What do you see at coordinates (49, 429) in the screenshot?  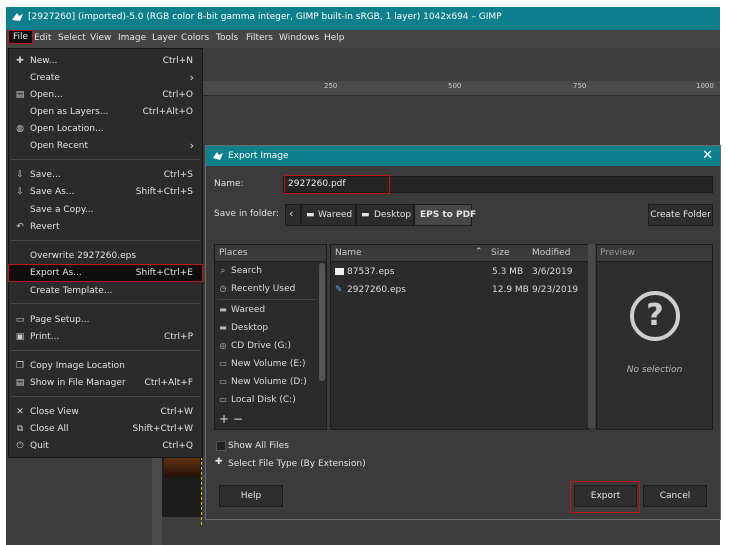 I see `menu-item-label: Close All` at bounding box center [49, 429].